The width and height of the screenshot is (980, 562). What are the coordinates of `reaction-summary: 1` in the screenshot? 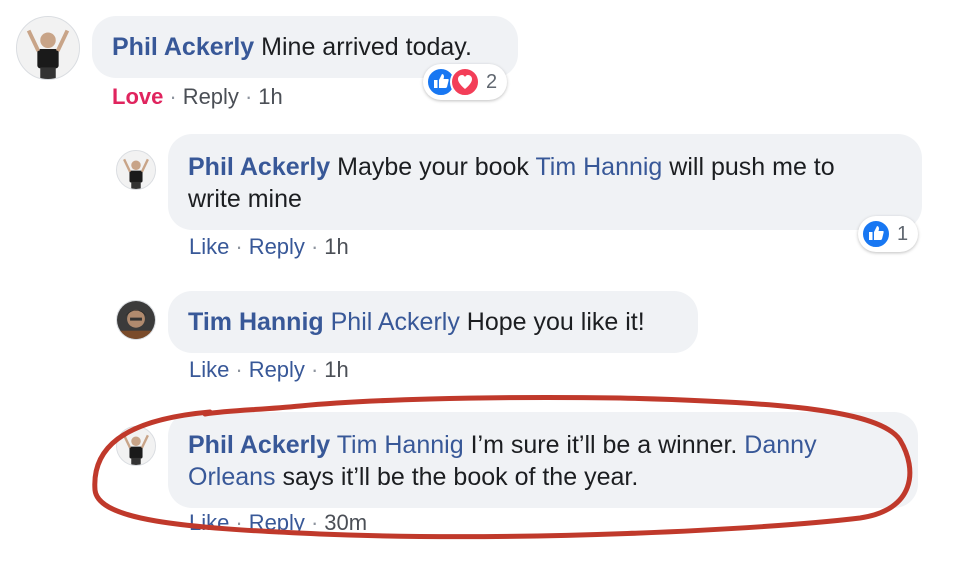 It's located at (888, 234).